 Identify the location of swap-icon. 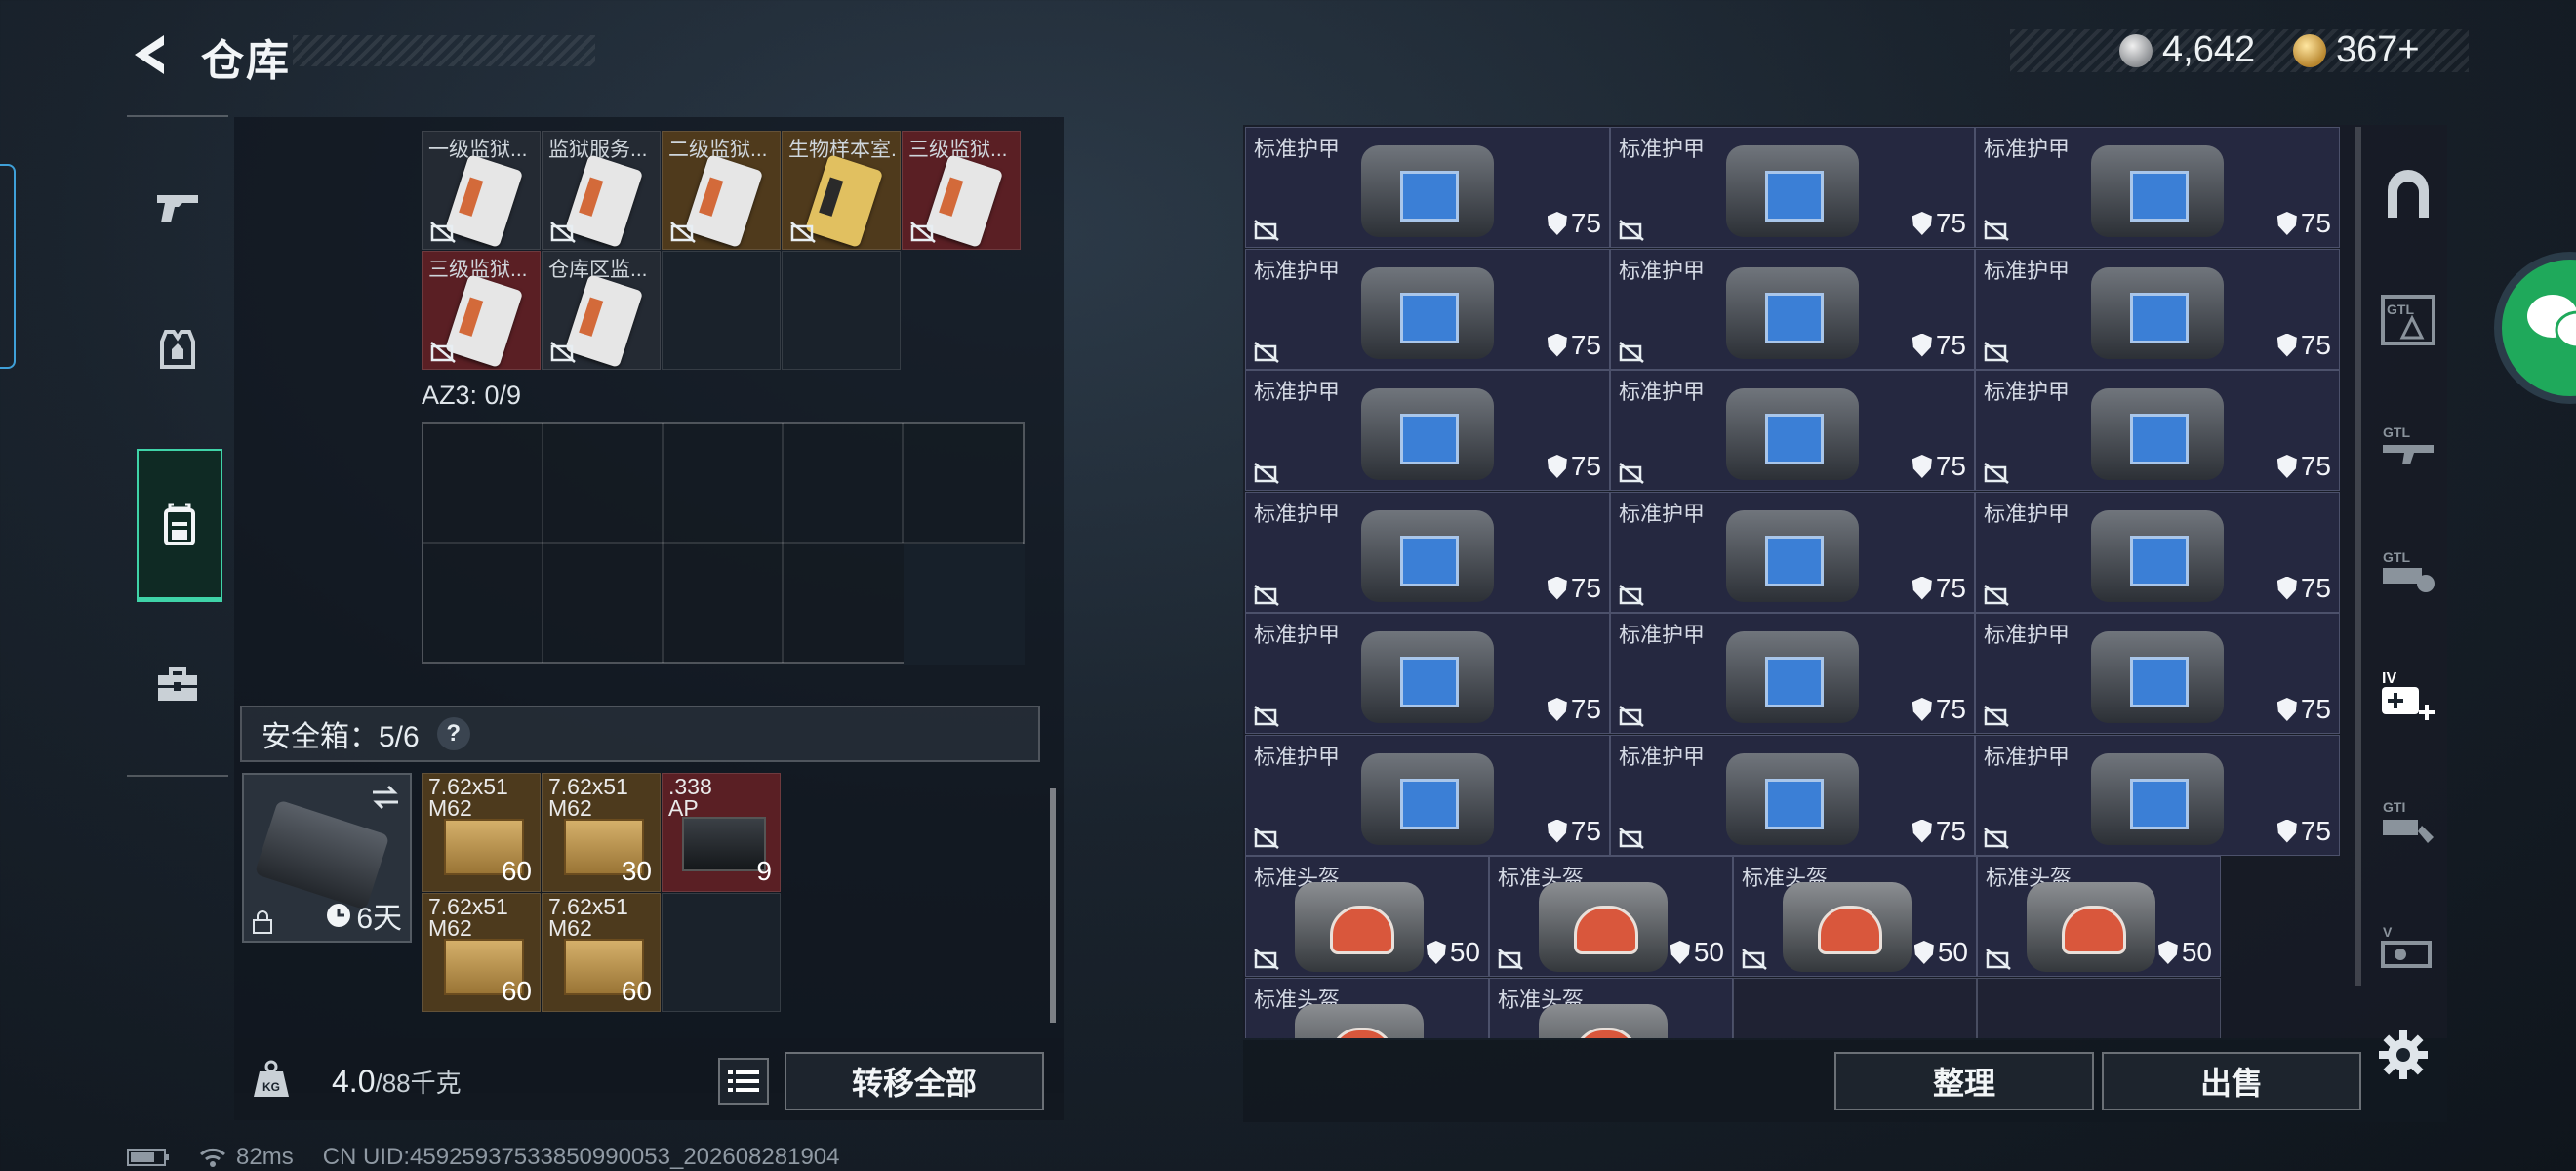
(385, 797).